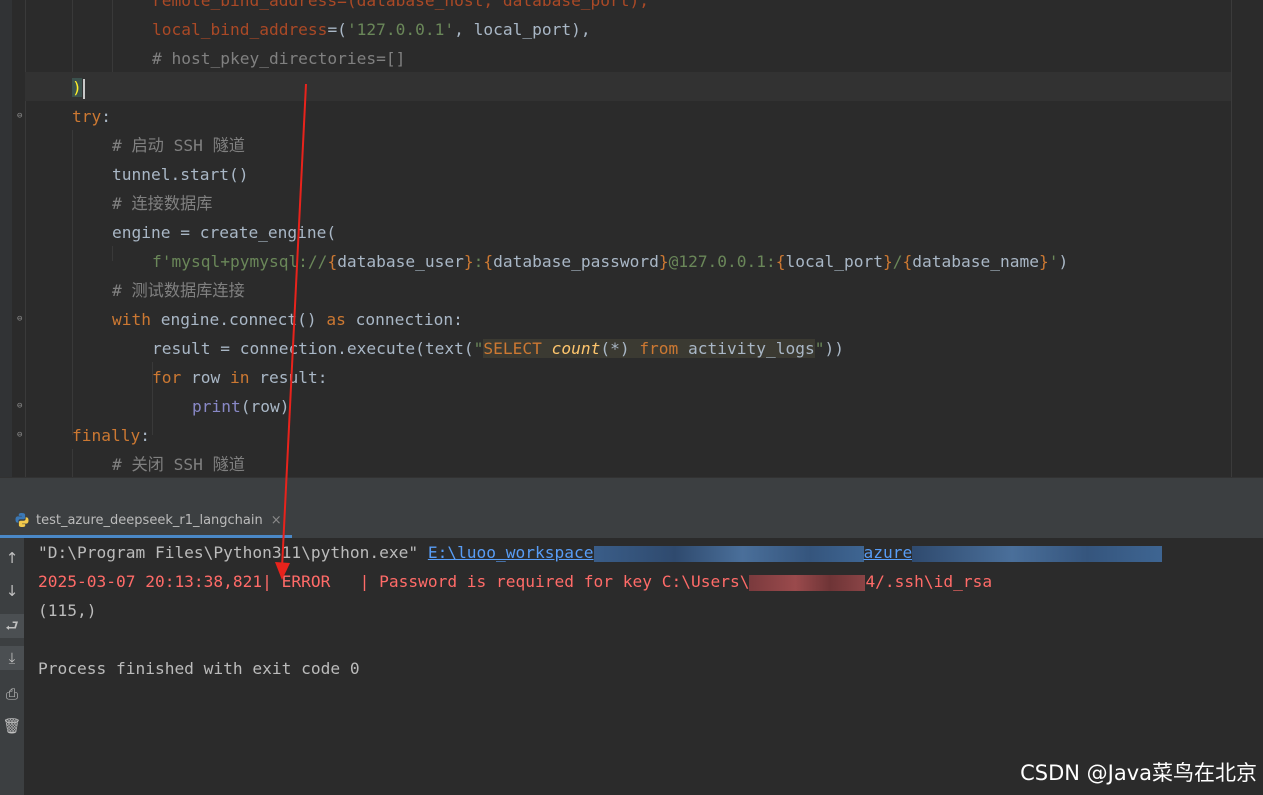 This screenshot has height=795, width=1263. I want to click on code-keyword: try, so click(87, 116).